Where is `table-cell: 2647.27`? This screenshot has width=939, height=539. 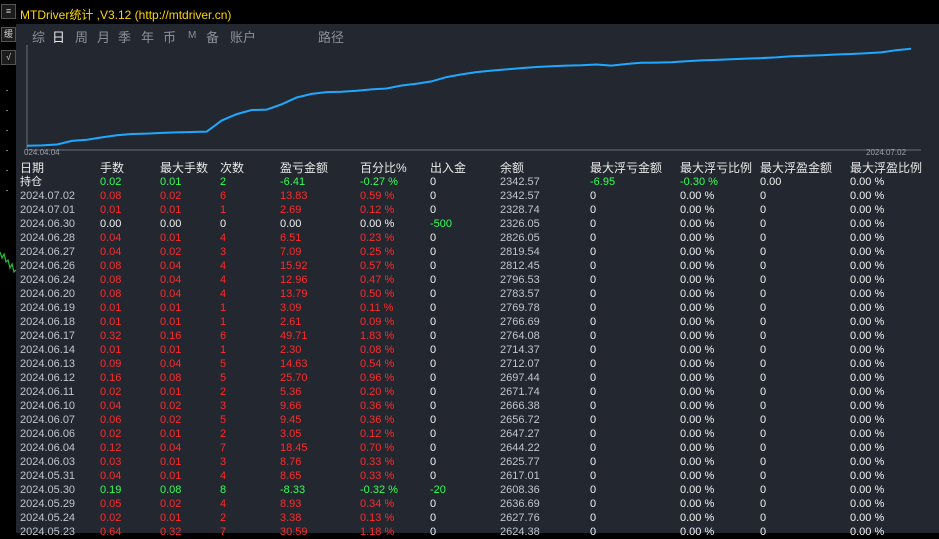
table-cell: 2647.27 is located at coordinates (520, 434).